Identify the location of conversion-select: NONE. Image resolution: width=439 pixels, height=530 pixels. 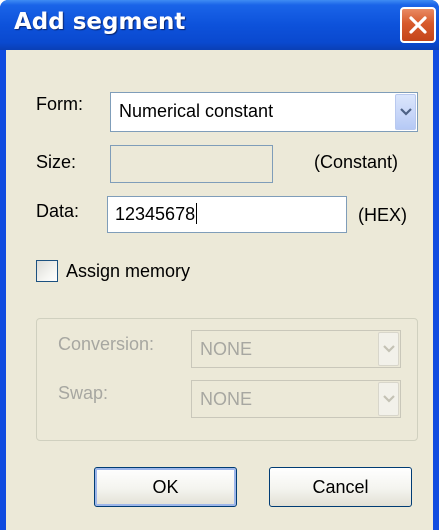
(296, 349).